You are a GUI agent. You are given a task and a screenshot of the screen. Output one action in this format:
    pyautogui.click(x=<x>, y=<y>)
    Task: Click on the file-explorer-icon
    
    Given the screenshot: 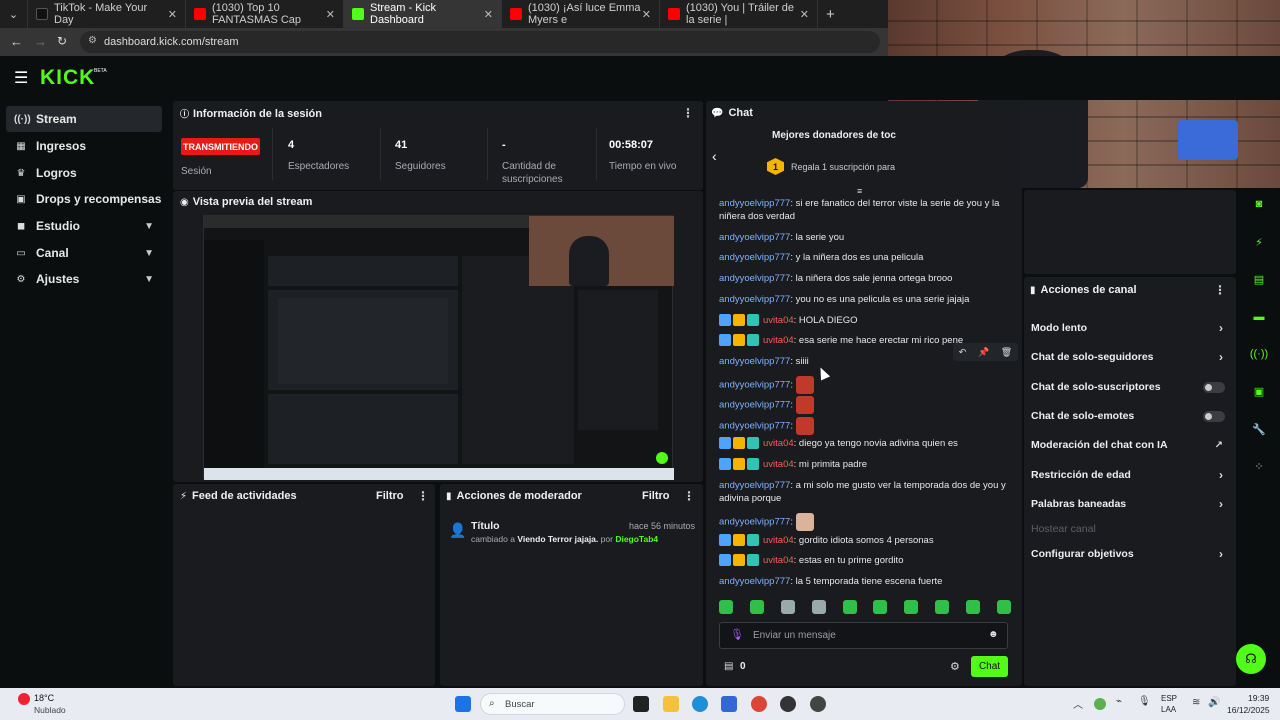 What is the action you would take?
    pyautogui.click(x=671, y=704)
    